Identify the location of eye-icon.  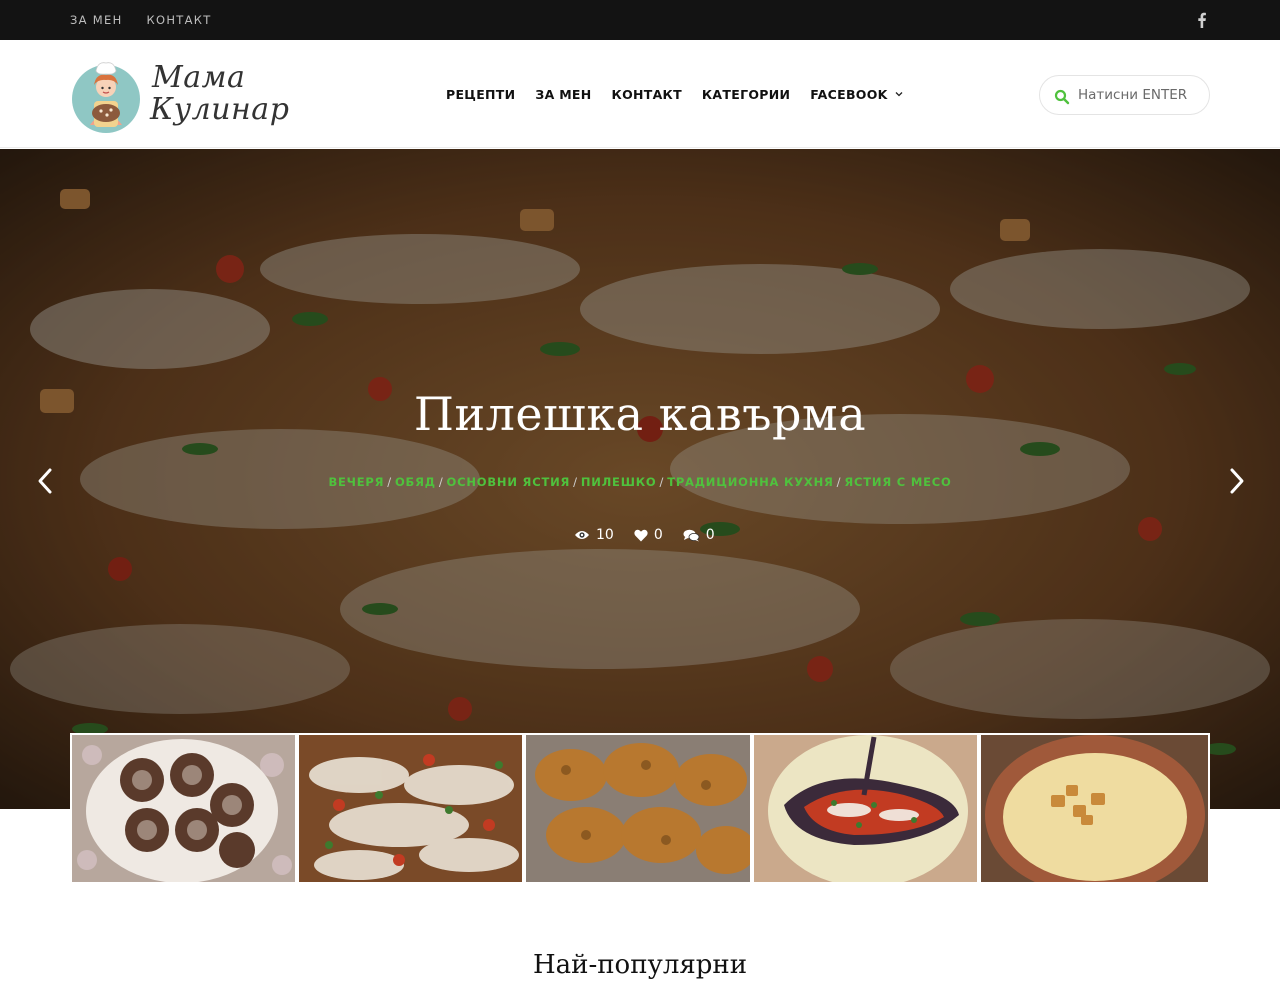
(582, 535).